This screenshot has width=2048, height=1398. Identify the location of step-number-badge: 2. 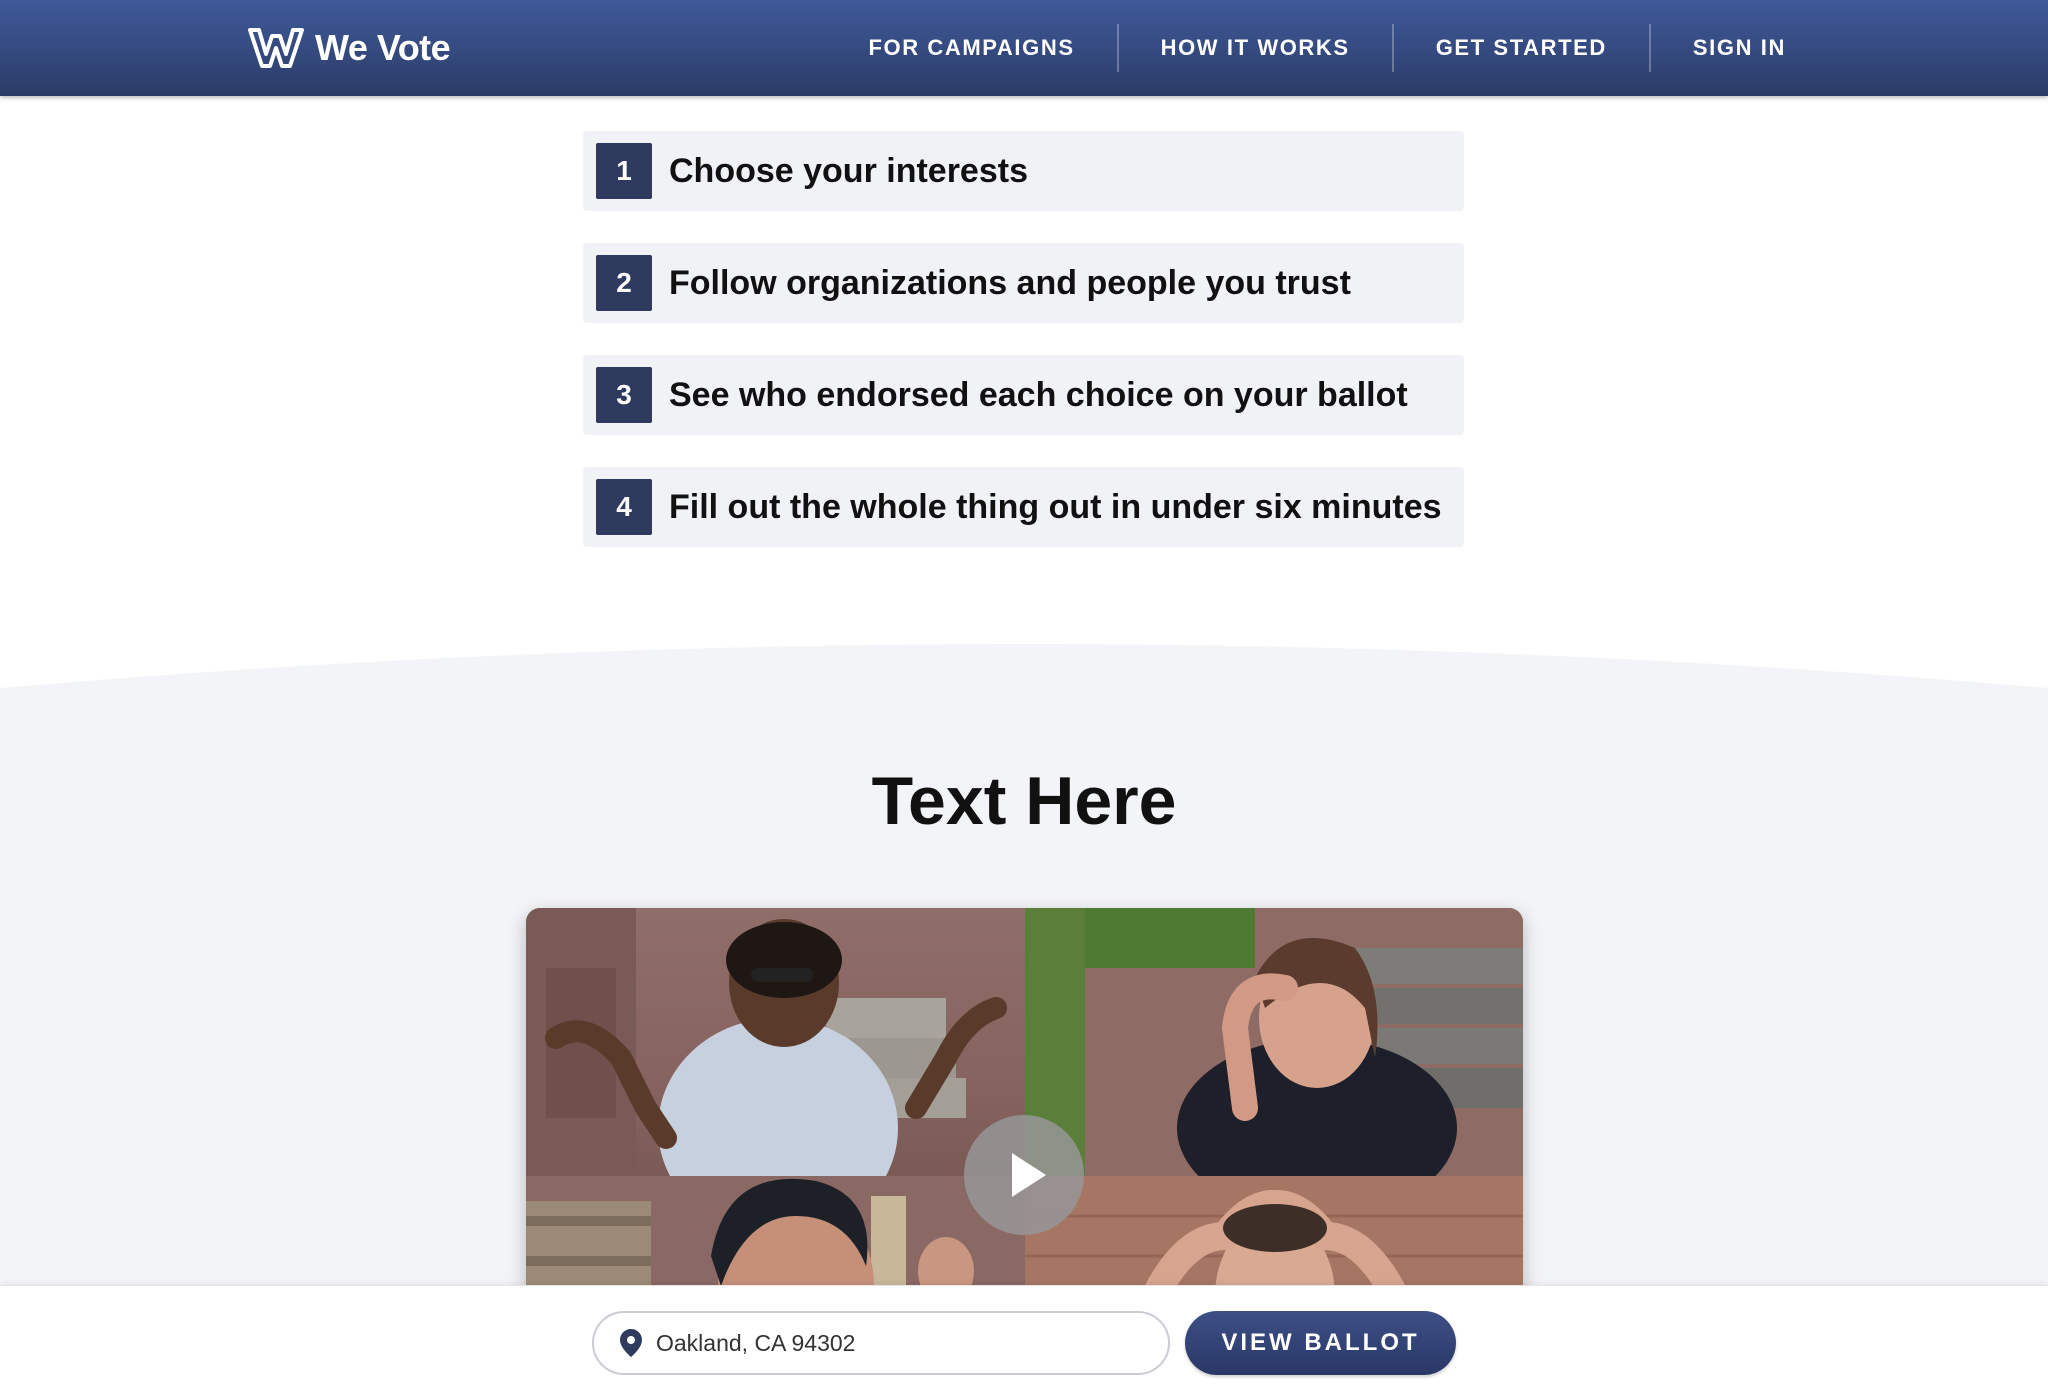
(624, 283).